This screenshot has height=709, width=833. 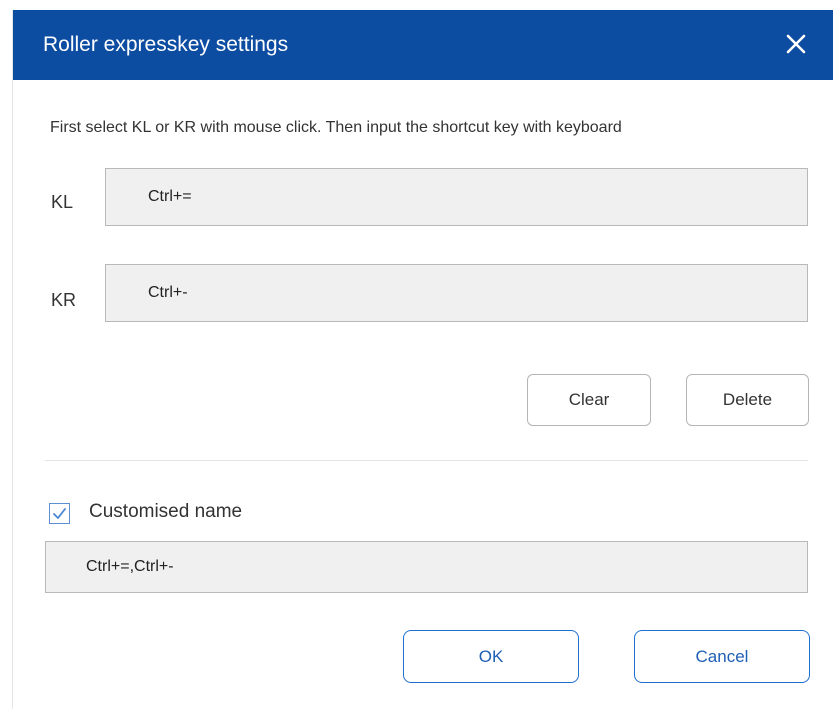 I want to click on delete-button: Delete, so click(x=747, y=400).